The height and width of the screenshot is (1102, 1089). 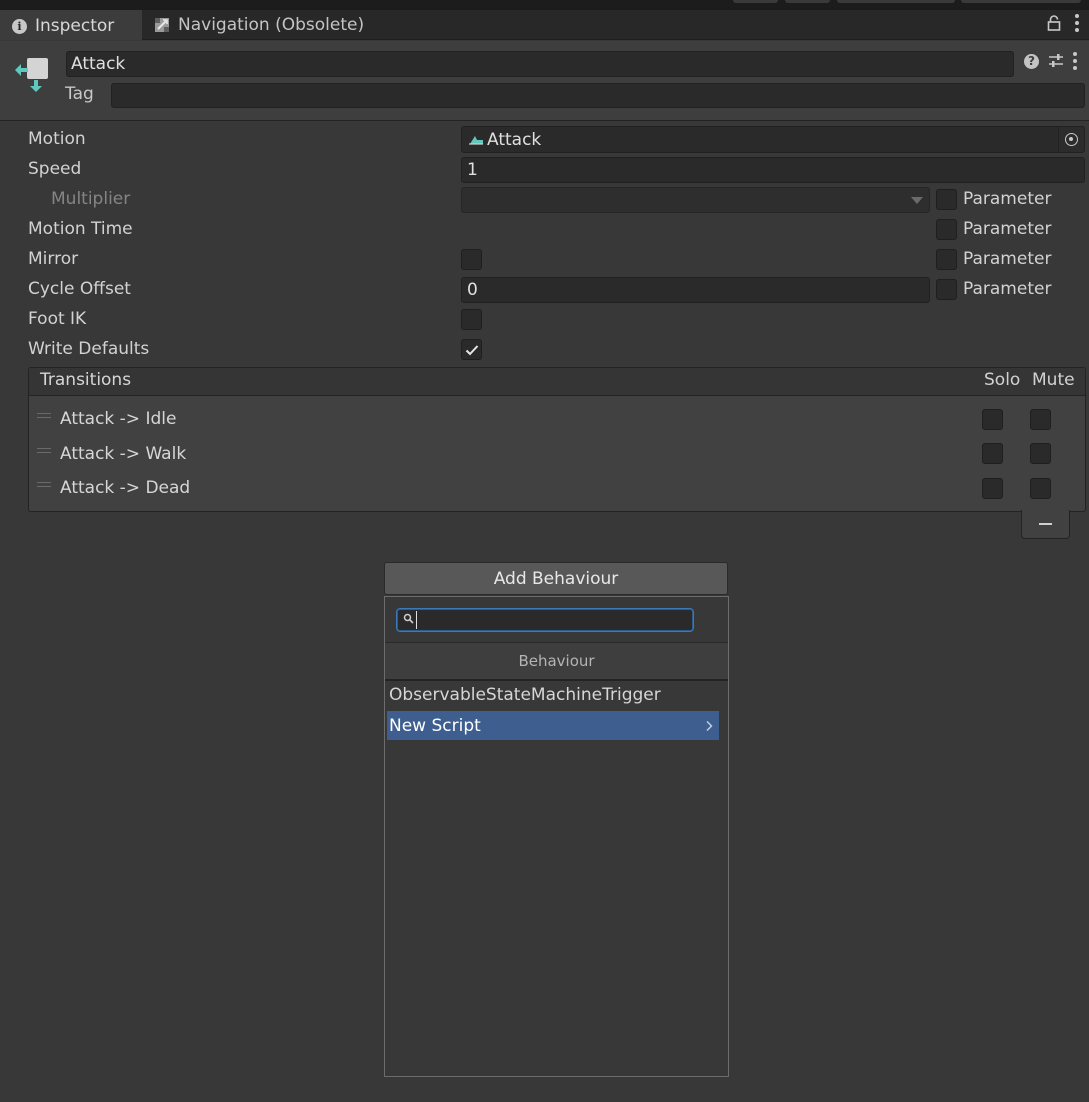 I want to click on transitions-title: Transitions, so click(x=86, y=380).